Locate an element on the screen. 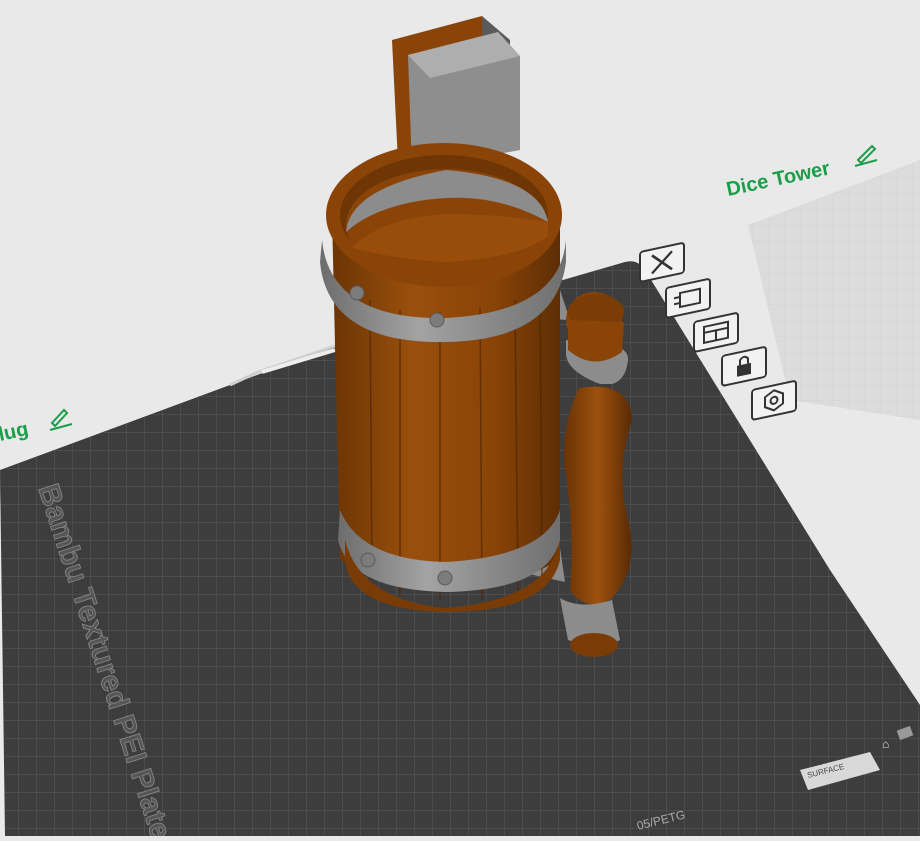 The image size is (920, 841). plate-dice-tower is located at coordinates (834, 290).